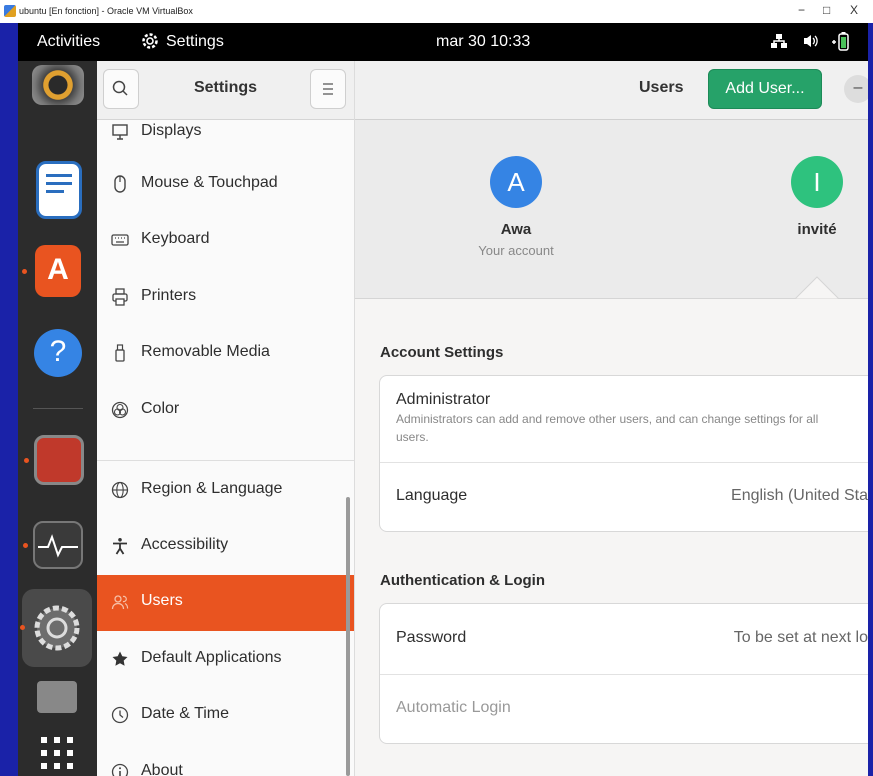 The image size is (873, 776). I want to click on ubuntu-software-icon: A, so click(51, 271).